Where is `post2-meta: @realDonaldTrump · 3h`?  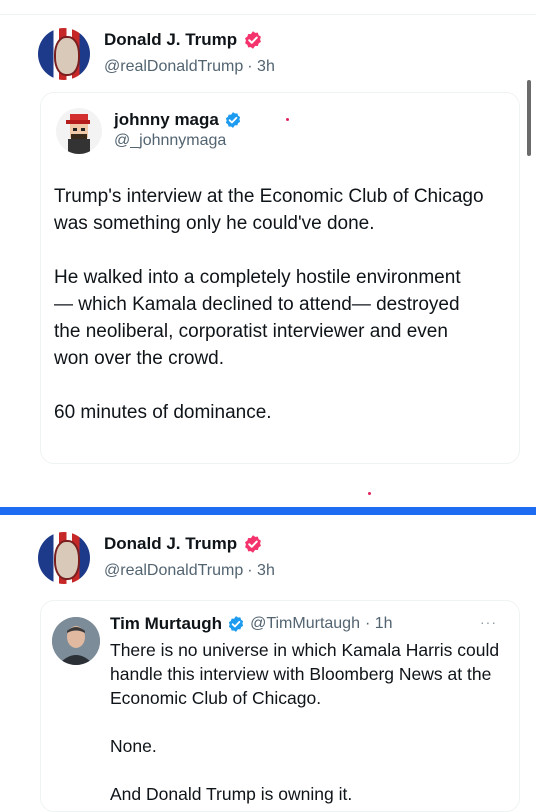
post2-meta: @realDonaldTrump · 3h is located at coordinates (189, 571).